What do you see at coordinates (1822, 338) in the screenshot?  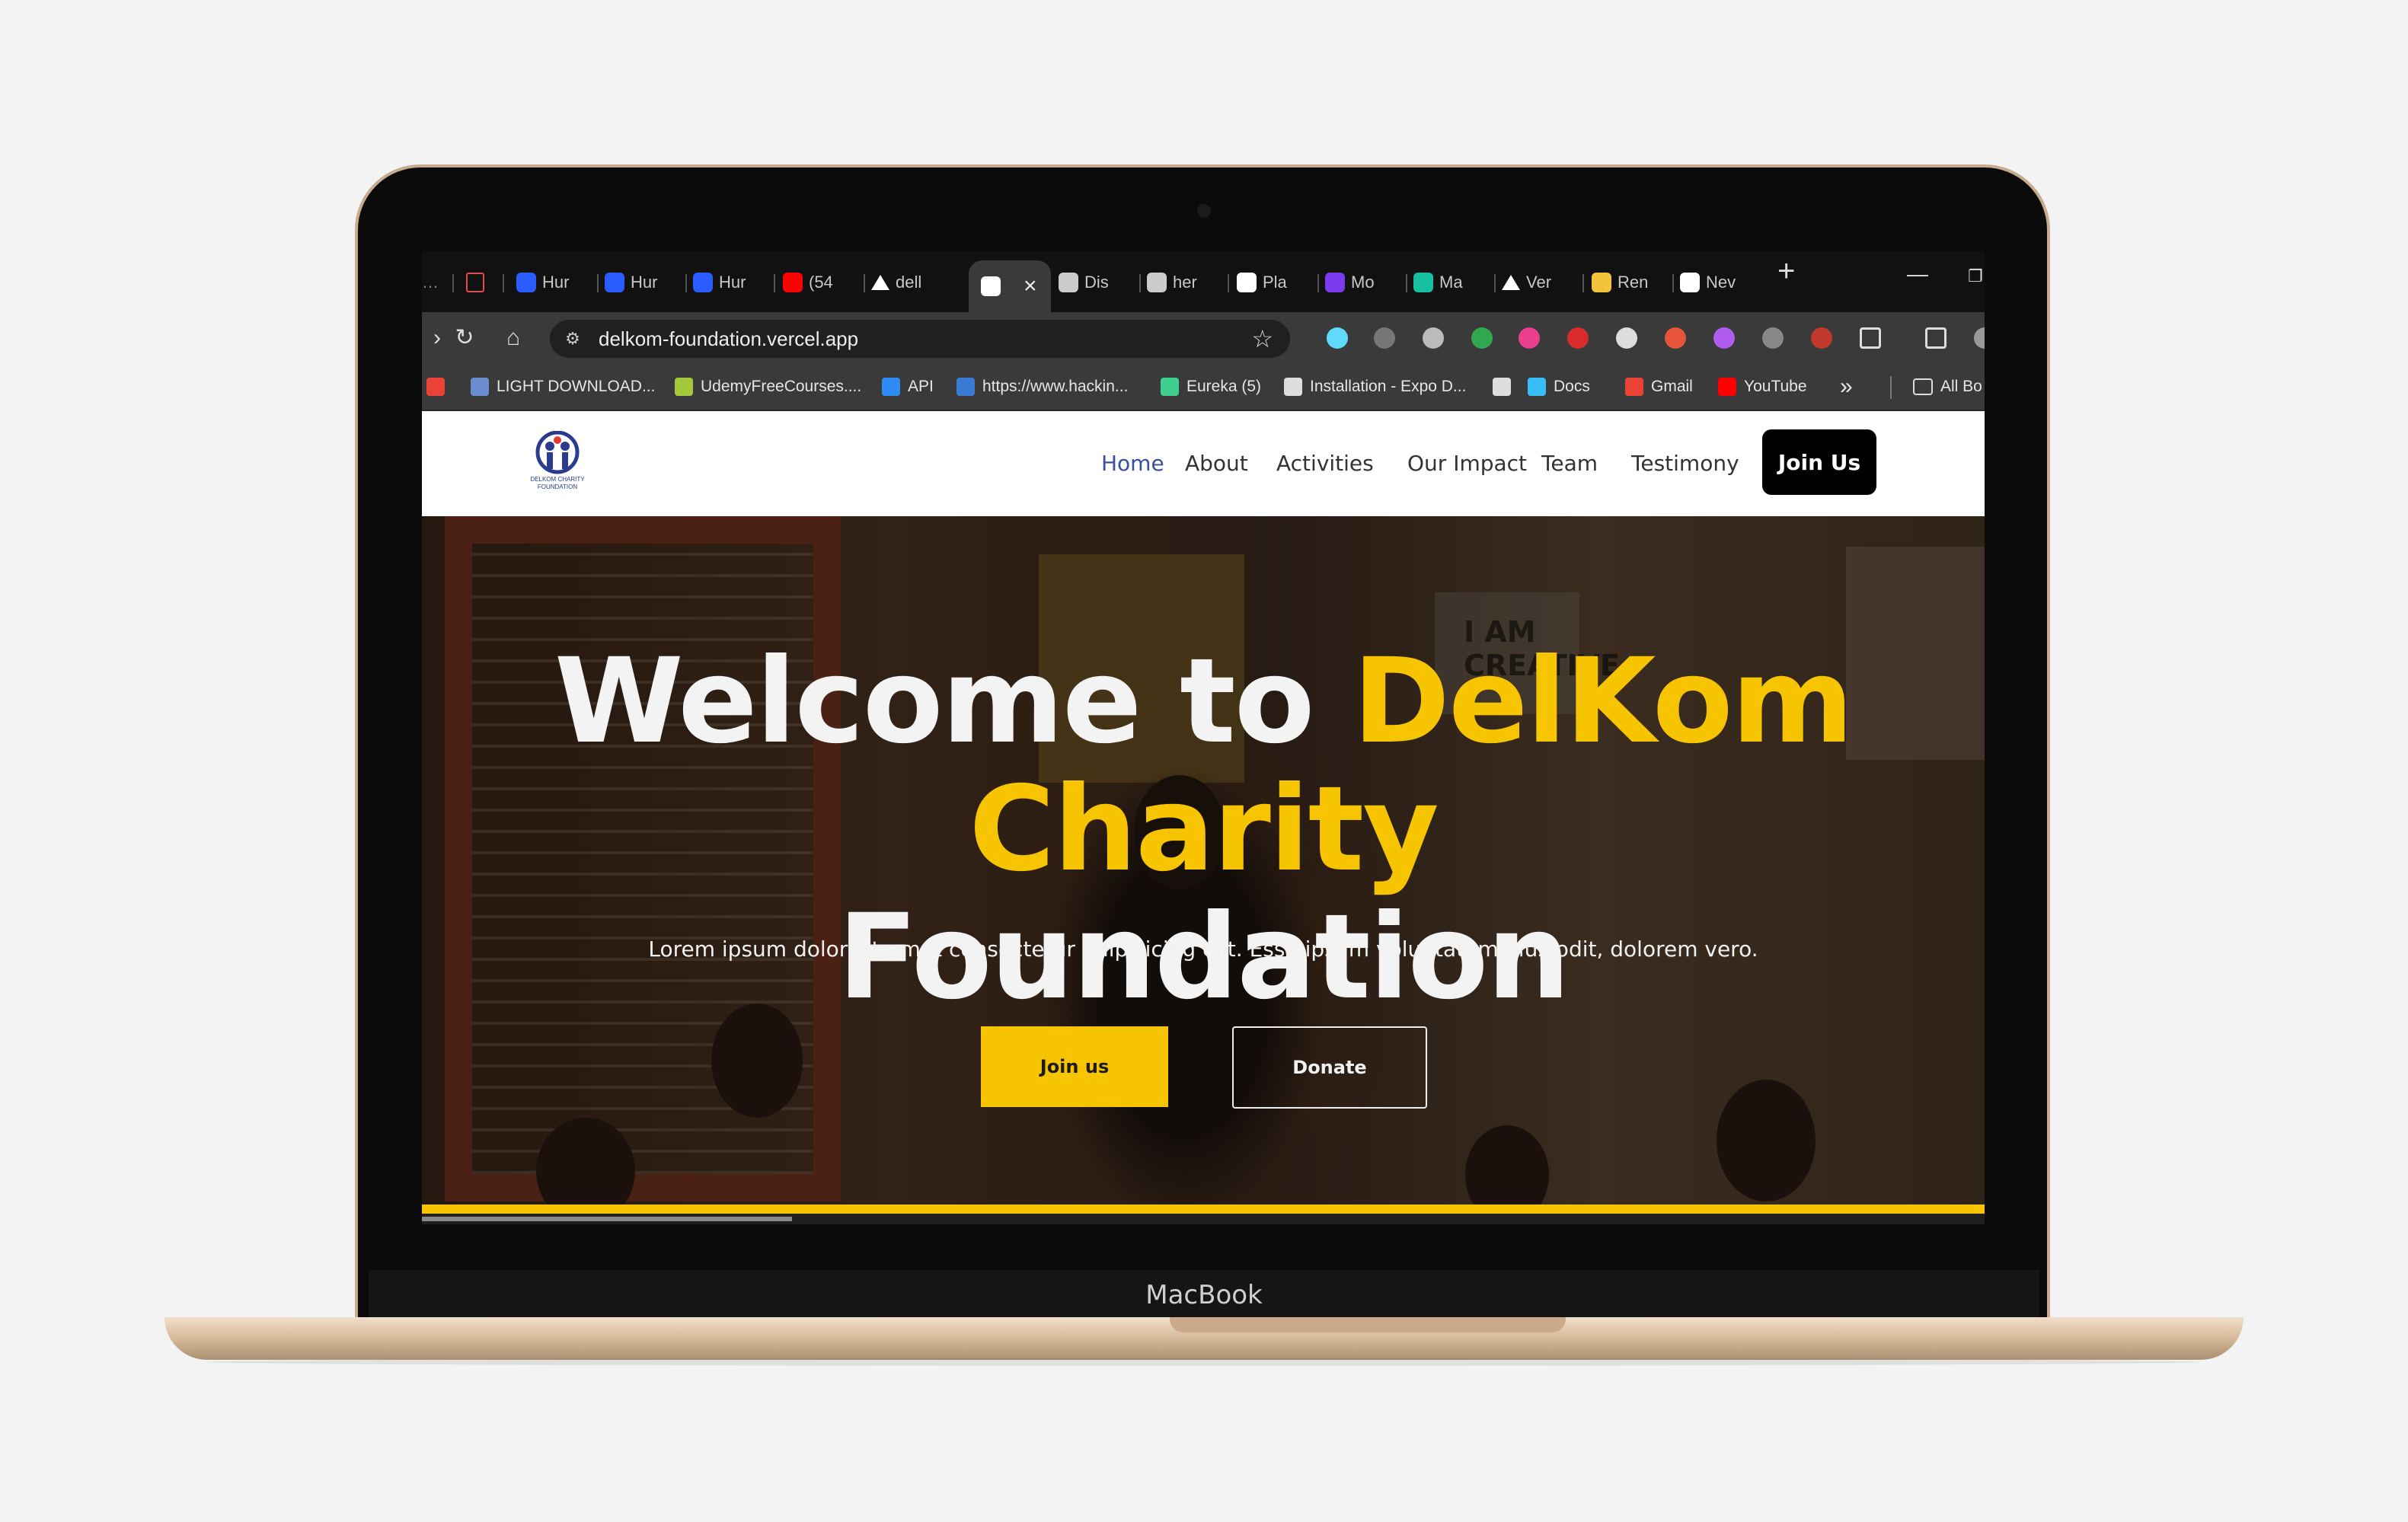 I see `ublock-icon` at bounding box center [1822, 338].